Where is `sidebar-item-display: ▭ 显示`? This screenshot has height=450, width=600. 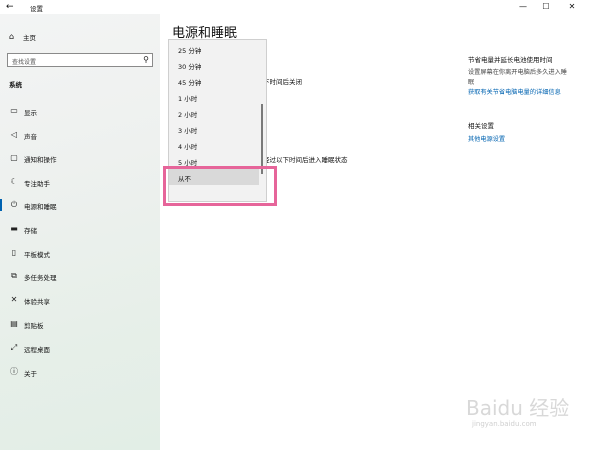
sidebar-item-display: ▭ 显示 is located at coordinates (80, 111).